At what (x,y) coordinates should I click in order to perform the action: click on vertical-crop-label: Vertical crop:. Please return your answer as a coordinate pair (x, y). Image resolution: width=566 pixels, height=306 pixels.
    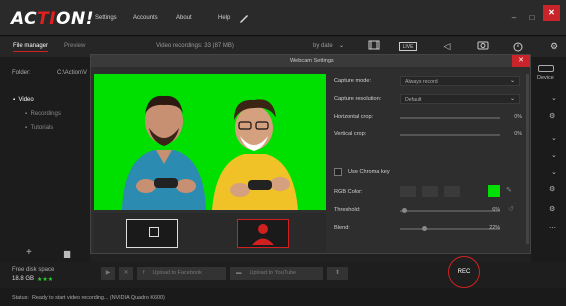
    Looking at the image, I should click on (350, 134).